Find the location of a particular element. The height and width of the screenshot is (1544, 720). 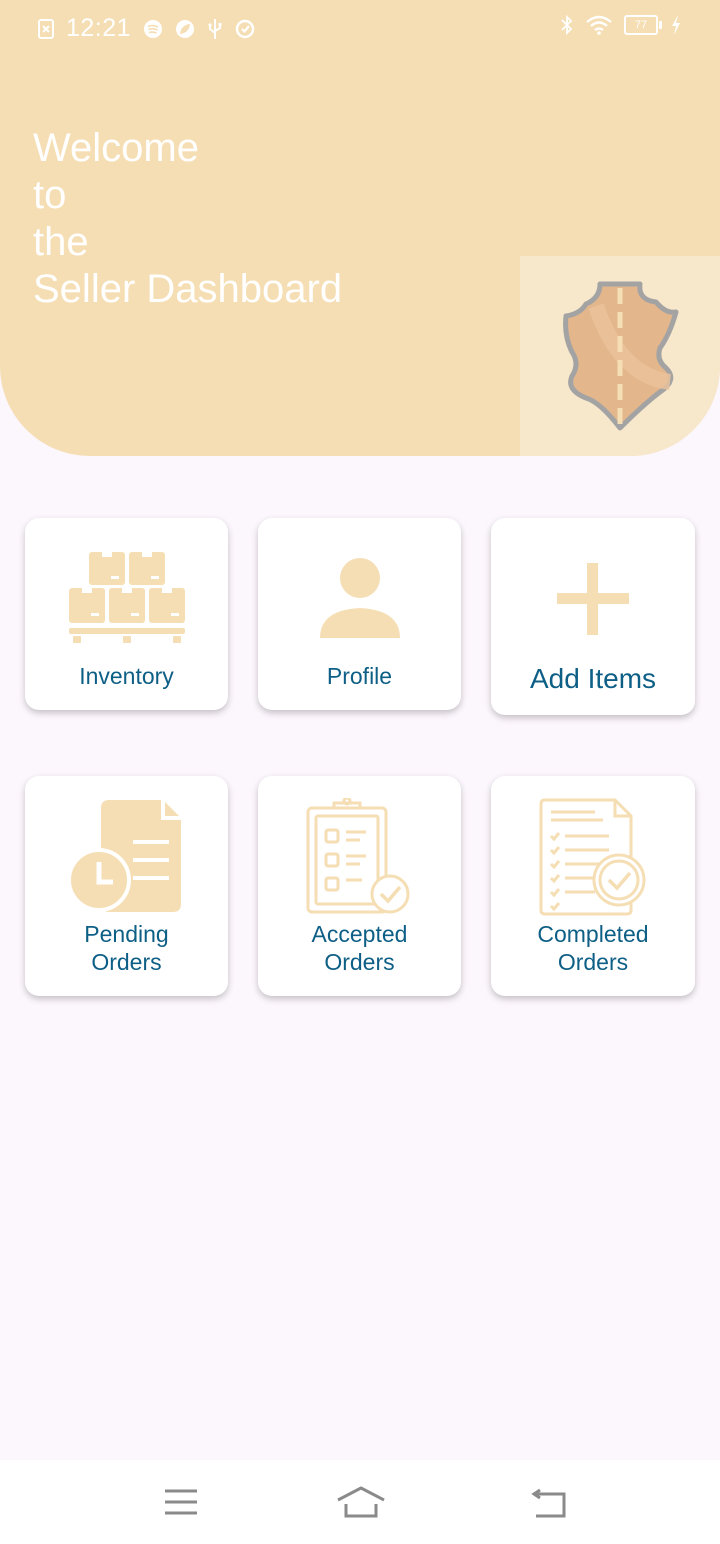

pending-orders-label-line2: Orders is located at coordinates (126, 962).